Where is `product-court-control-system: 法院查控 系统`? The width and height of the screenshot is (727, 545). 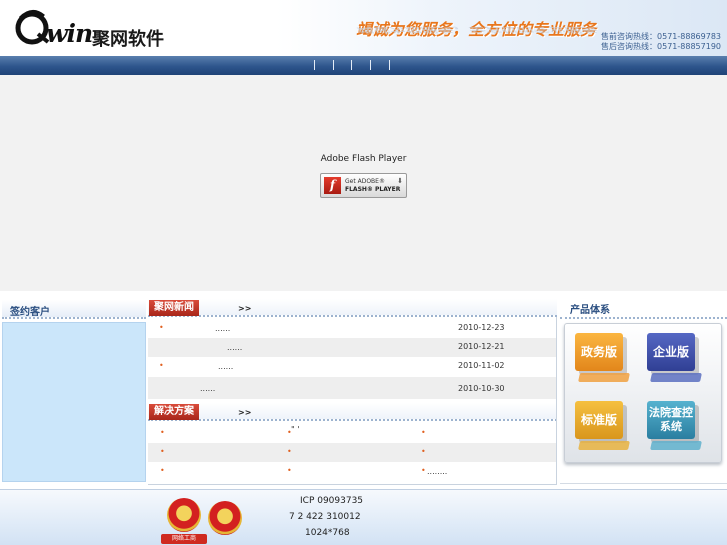 product-court-control-system: 法院查控 系统 is located at coordinates (675, 428).